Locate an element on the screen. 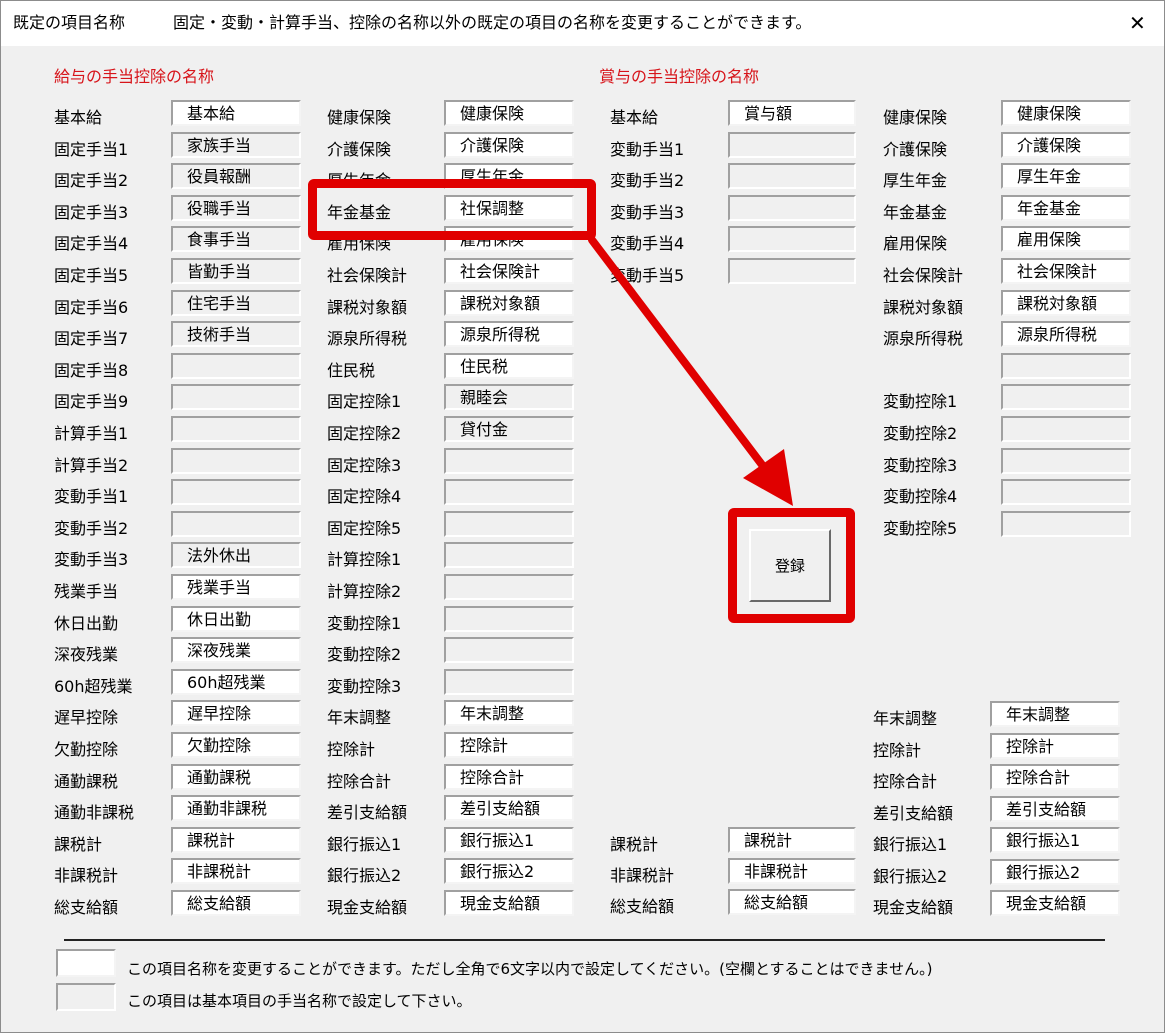 The width and height of the screenshot is (1165, 1033). annotation-arrow is located at coordinates (690, 371).